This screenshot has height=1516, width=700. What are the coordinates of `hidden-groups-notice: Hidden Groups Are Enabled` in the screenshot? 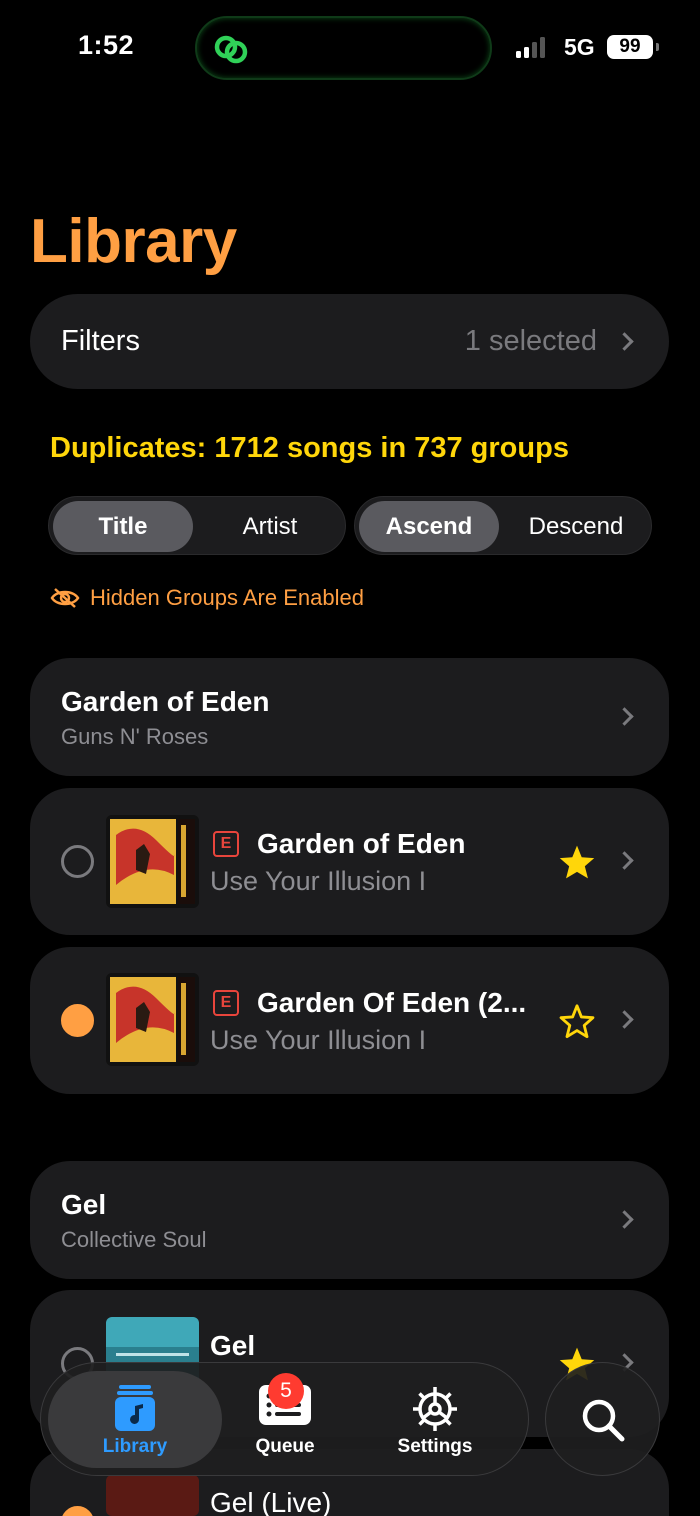 It's located at (207, 598).